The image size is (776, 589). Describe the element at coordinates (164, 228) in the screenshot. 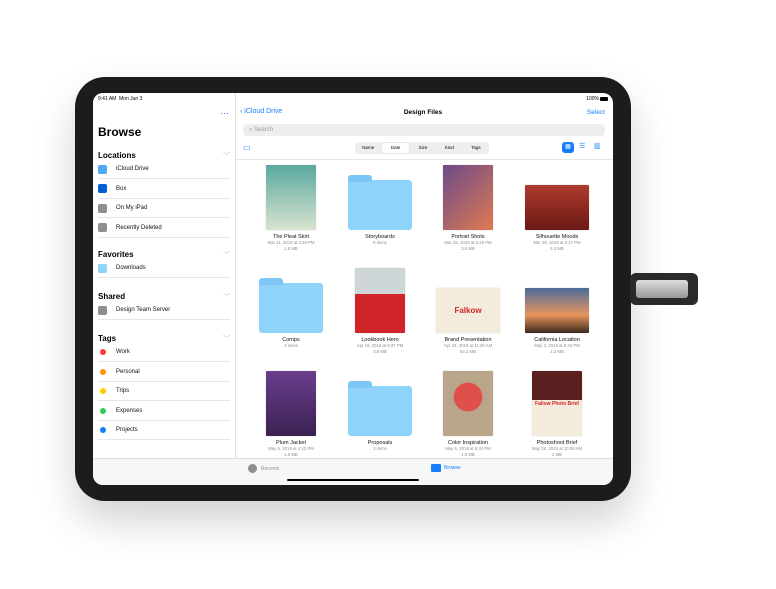

I see `sidebar-item: Recently Deleted` at that location.